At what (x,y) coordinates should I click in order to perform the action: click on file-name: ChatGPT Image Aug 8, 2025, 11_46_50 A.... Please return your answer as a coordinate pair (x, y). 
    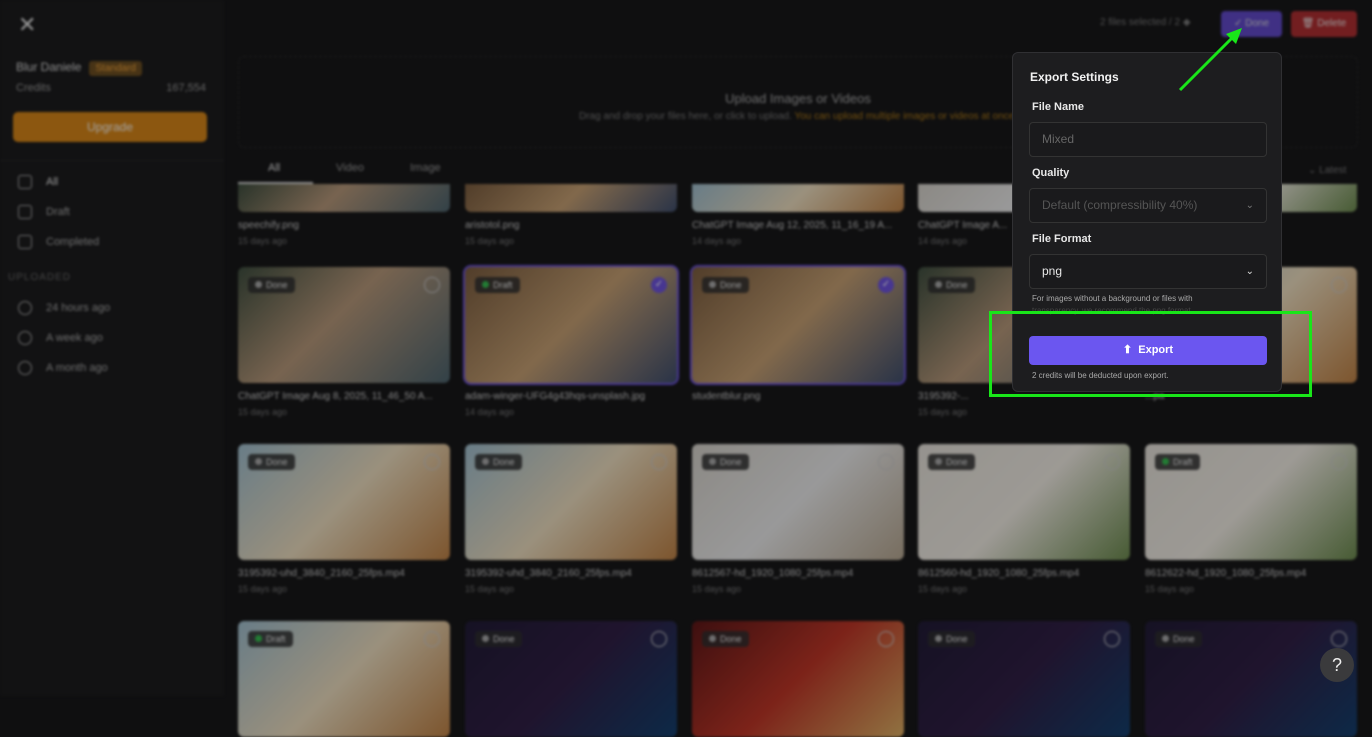
    Looking at the image, I should click on (335, 396).